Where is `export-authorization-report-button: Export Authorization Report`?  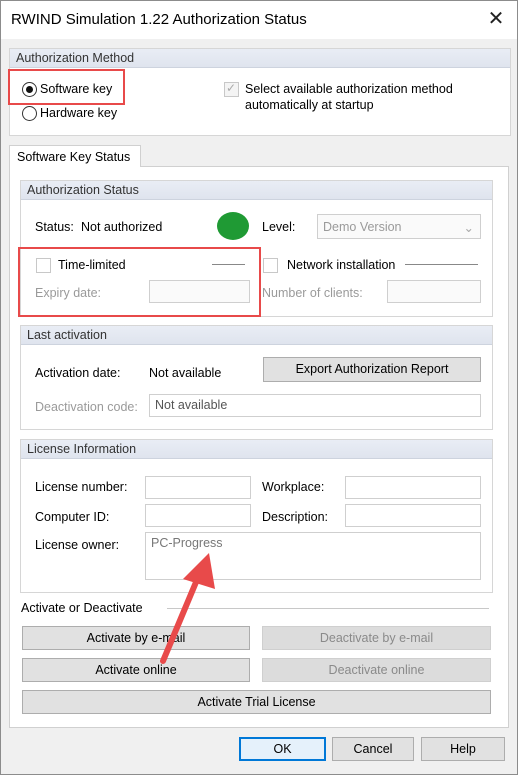
export-authorization-report-button: Export Authorization Report is located at coordinates (372, 369).